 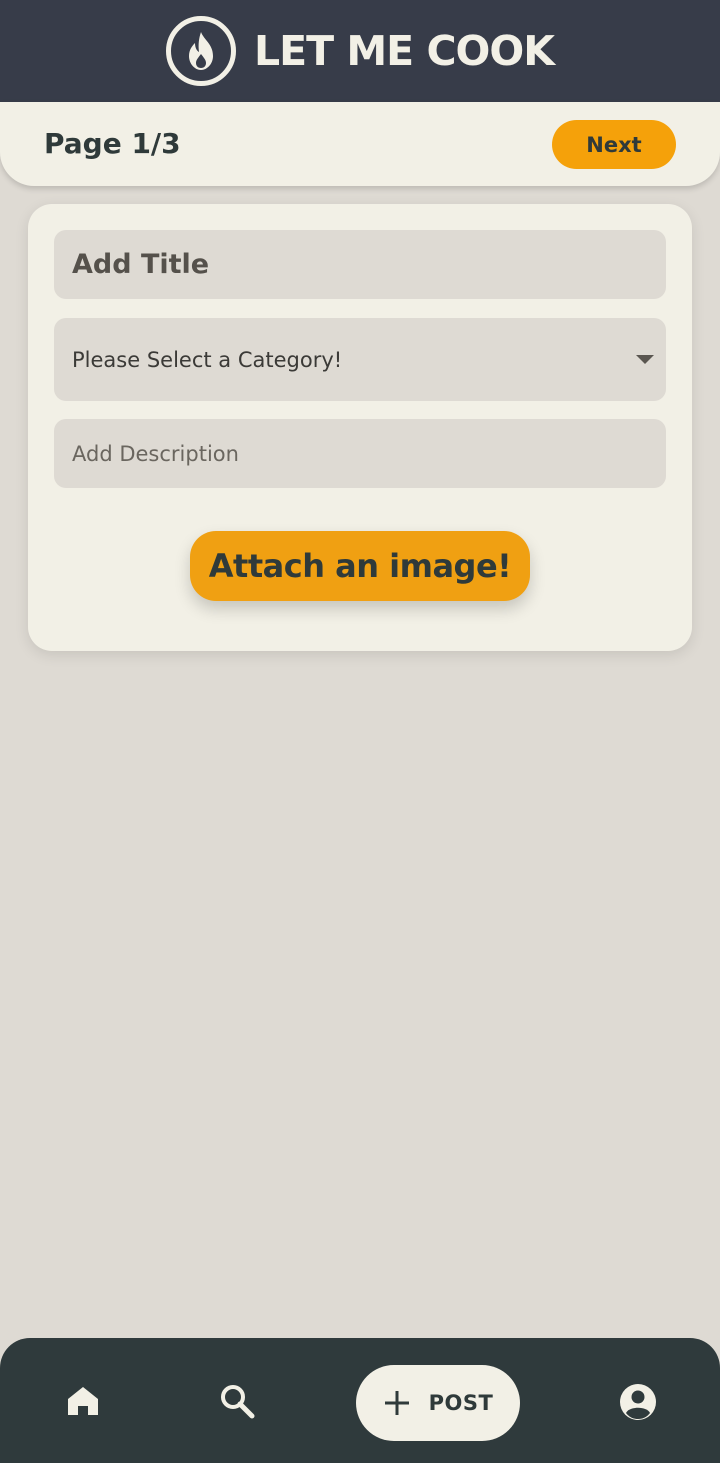 What do you see at coordinates (360, 144) in the screenshot?
I see `page-progress-bar: Page 1/3 Next` at bounding box center [360, 144].